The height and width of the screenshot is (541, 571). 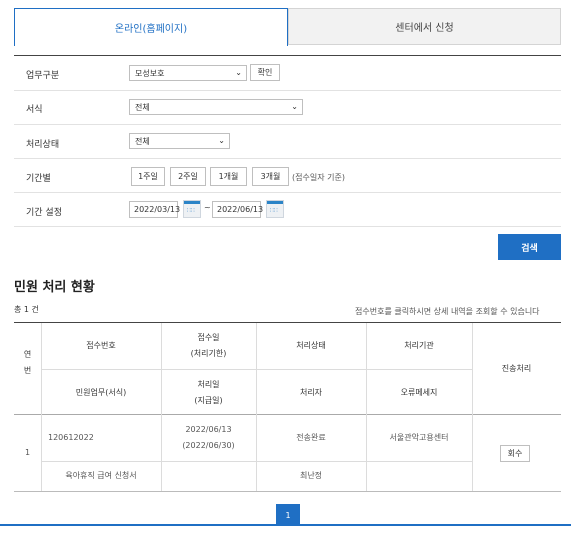 What do you see at coordinates (270, 176) in the screenshot?
I see `period-3month-button: 3개월` at bounding box center [270, 176].